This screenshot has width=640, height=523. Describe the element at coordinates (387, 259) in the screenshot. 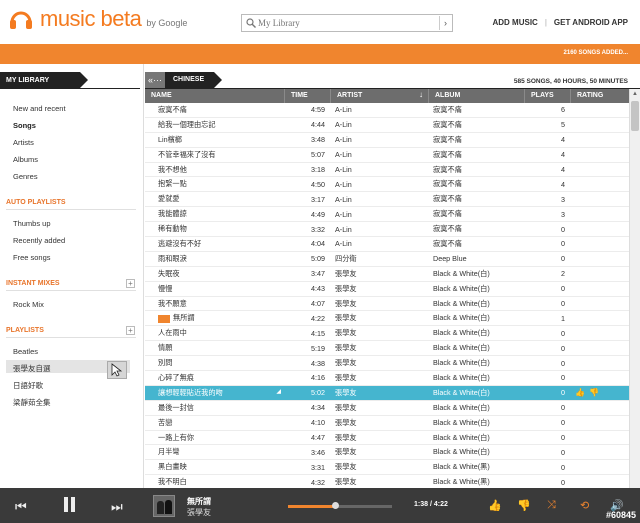

I see `table-row: 雨和眼淚 5:09 四分衛 Deep Blue 0` at that location.